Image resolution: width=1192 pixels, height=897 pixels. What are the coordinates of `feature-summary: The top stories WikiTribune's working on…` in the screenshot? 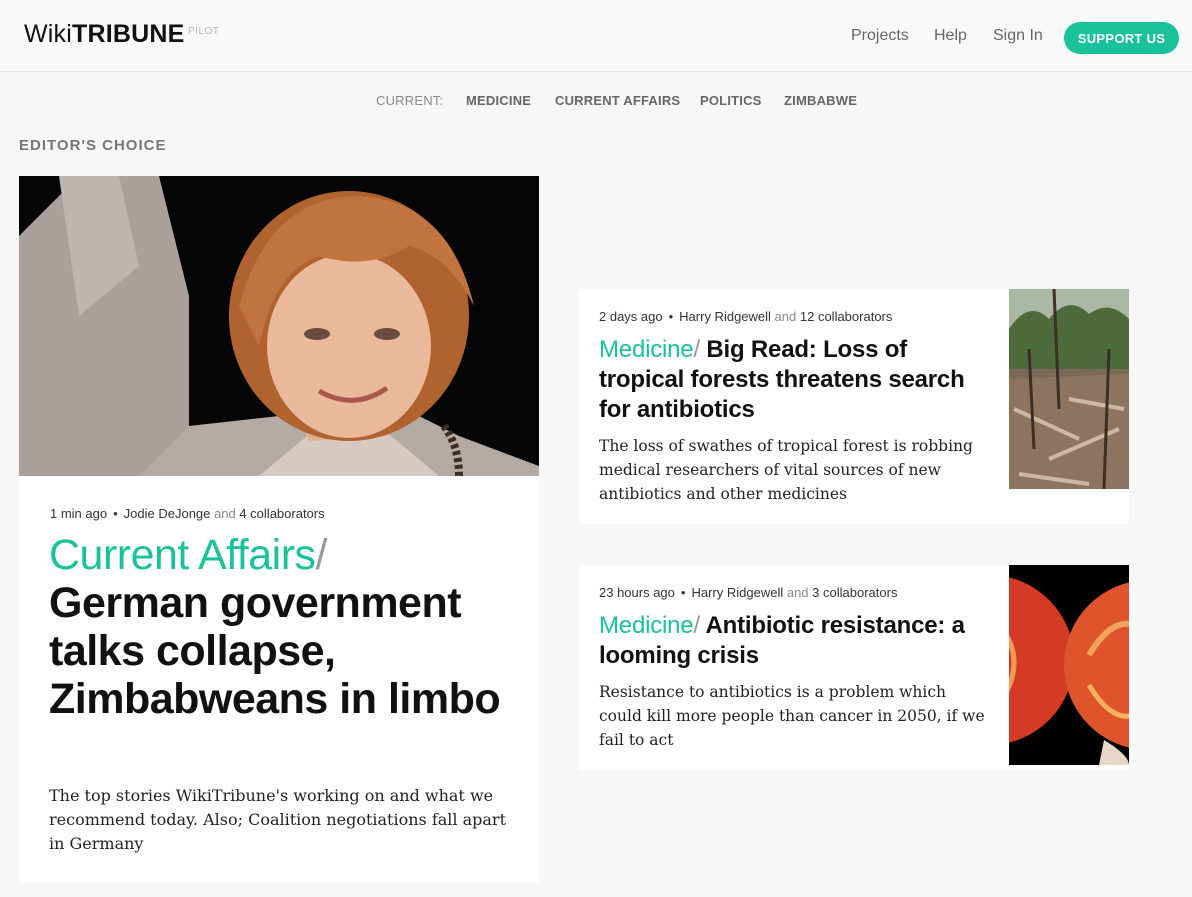 It's located at (277, 819).